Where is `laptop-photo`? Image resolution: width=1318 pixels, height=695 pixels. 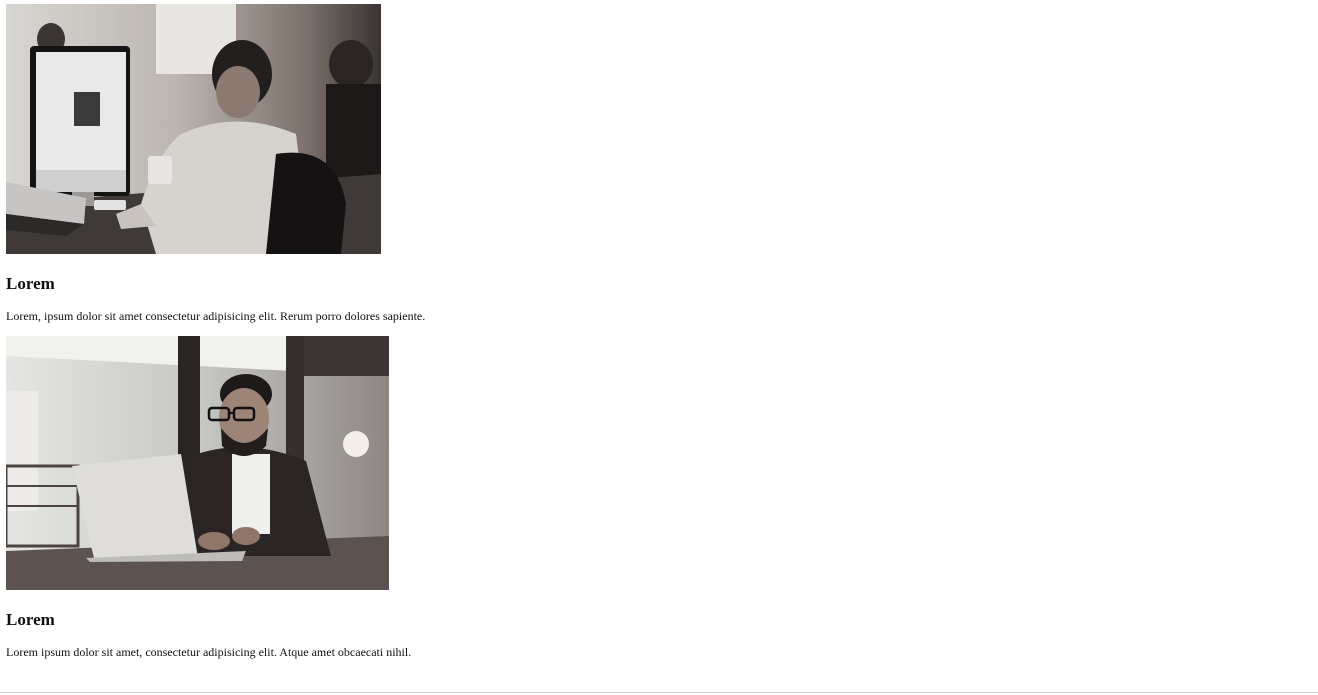 laptop-photo is located at coordinates (197, 463).